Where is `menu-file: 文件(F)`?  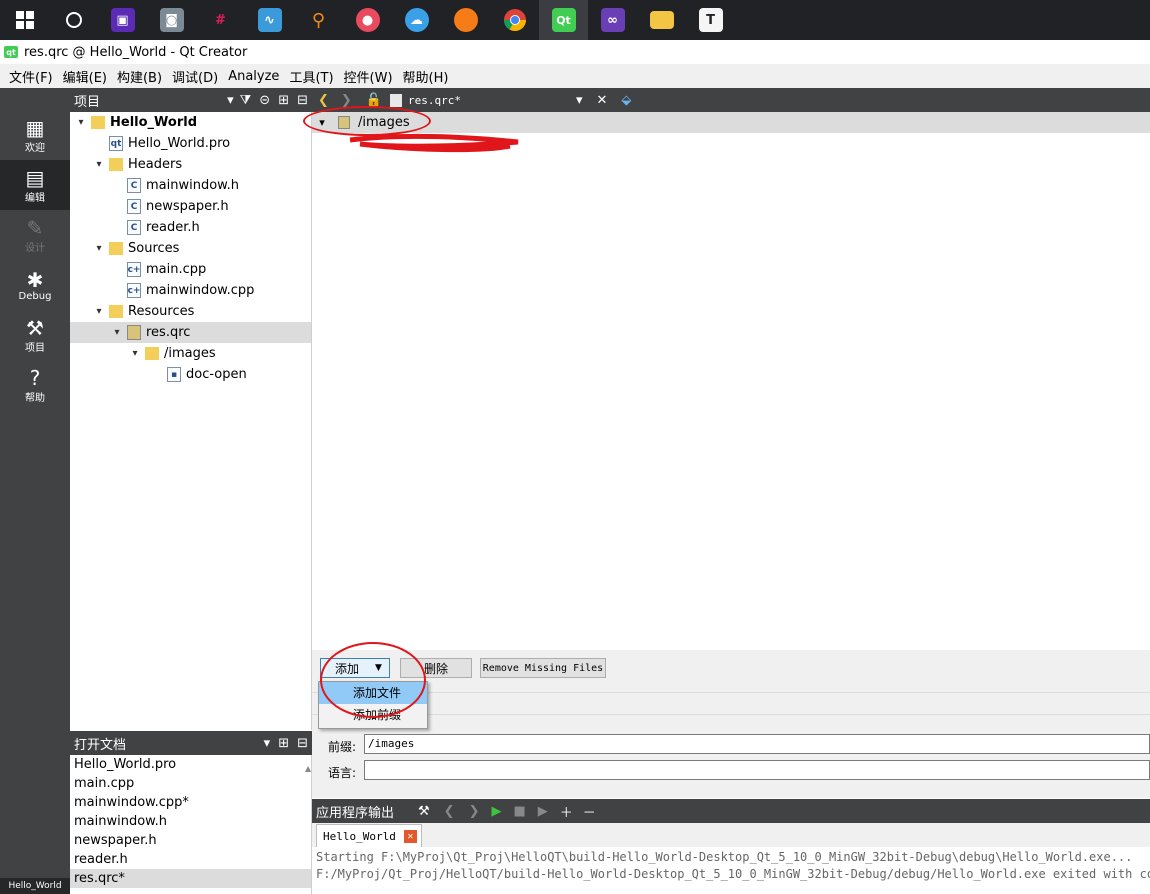 menu-file: 文件(F) is located at coordinates (31, 76).